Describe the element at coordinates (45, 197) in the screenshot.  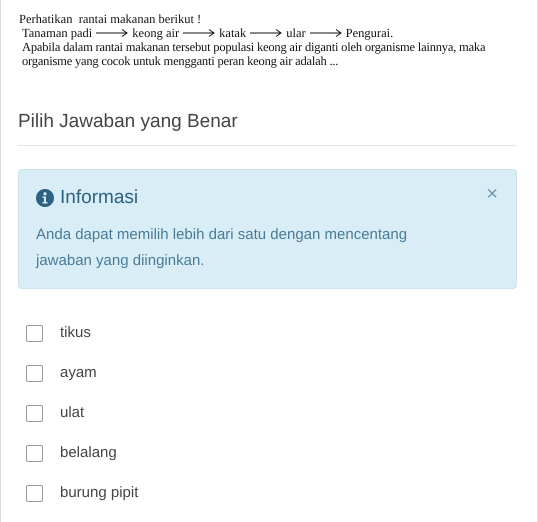
I see `info-icon` at that location.